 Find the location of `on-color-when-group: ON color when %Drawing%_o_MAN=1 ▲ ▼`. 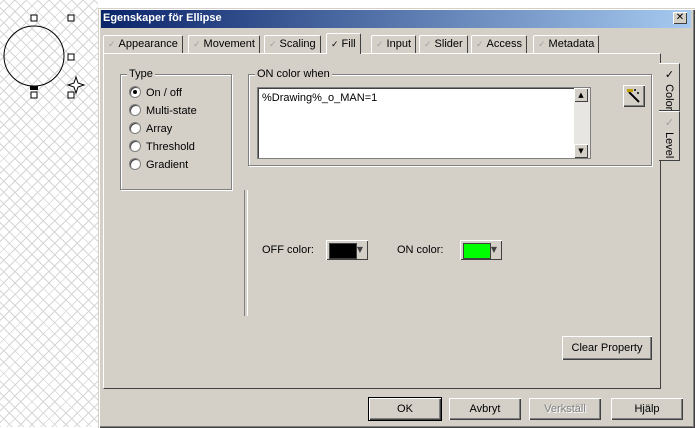

on-color-when-group: ON color when %Drawing%_o_MAN=1 ▲ ▼ is located at coordinates (450, 117).